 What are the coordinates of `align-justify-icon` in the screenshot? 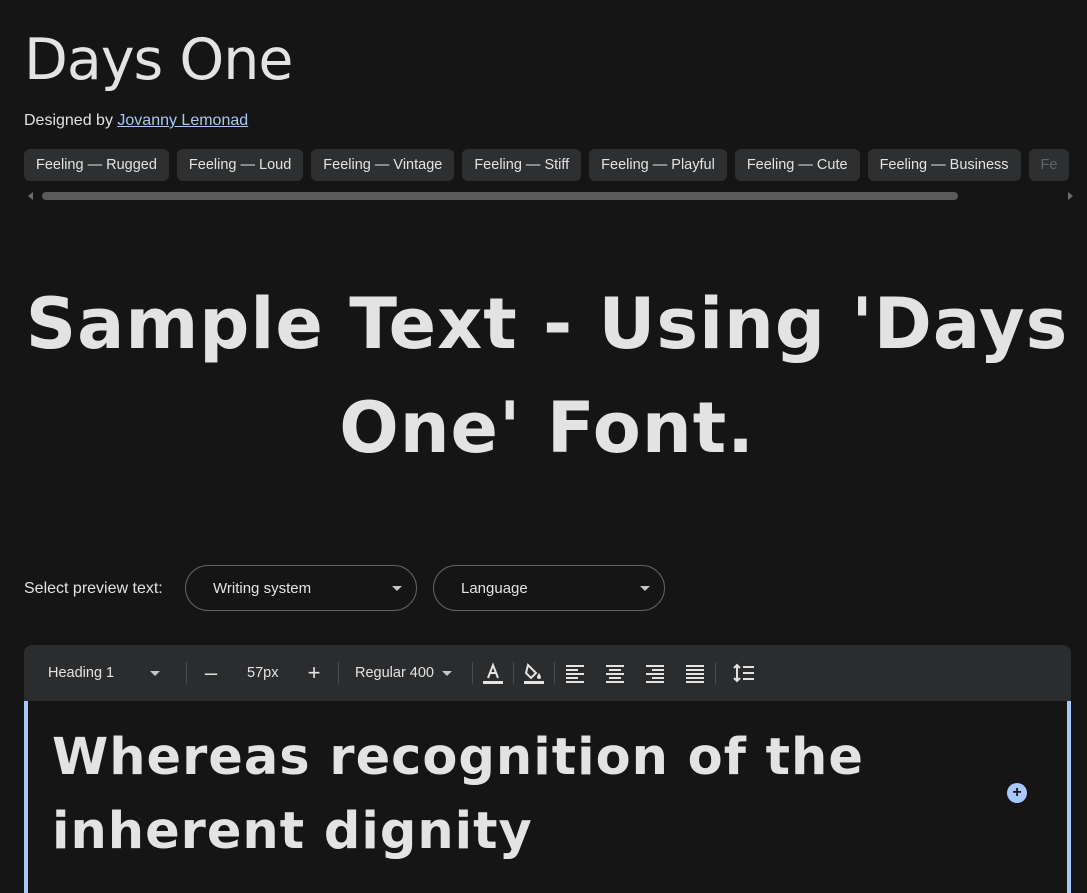 It's located at (695, 673).